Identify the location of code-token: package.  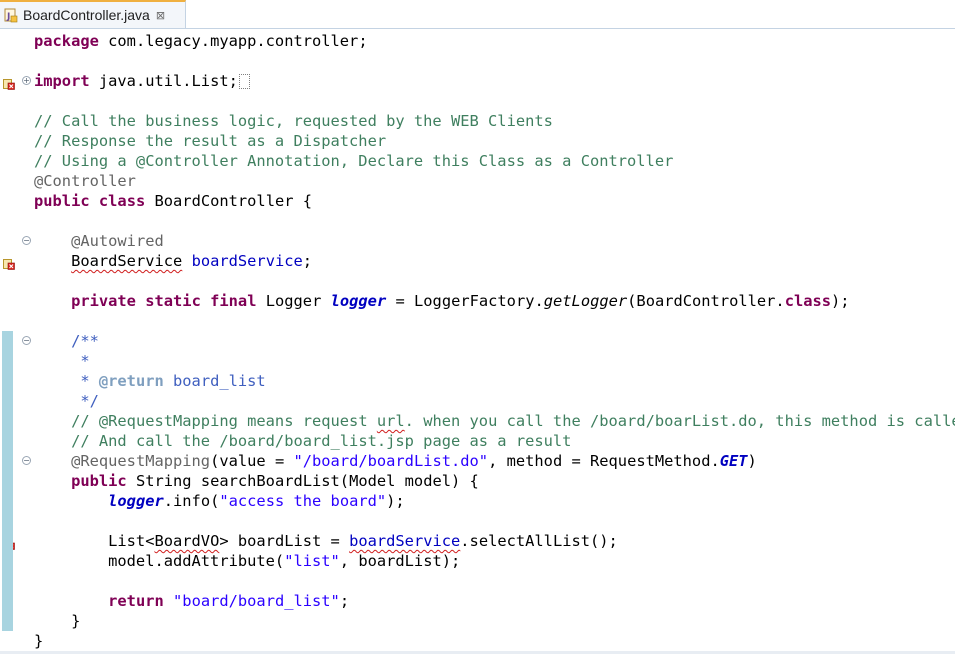
(66, 41).